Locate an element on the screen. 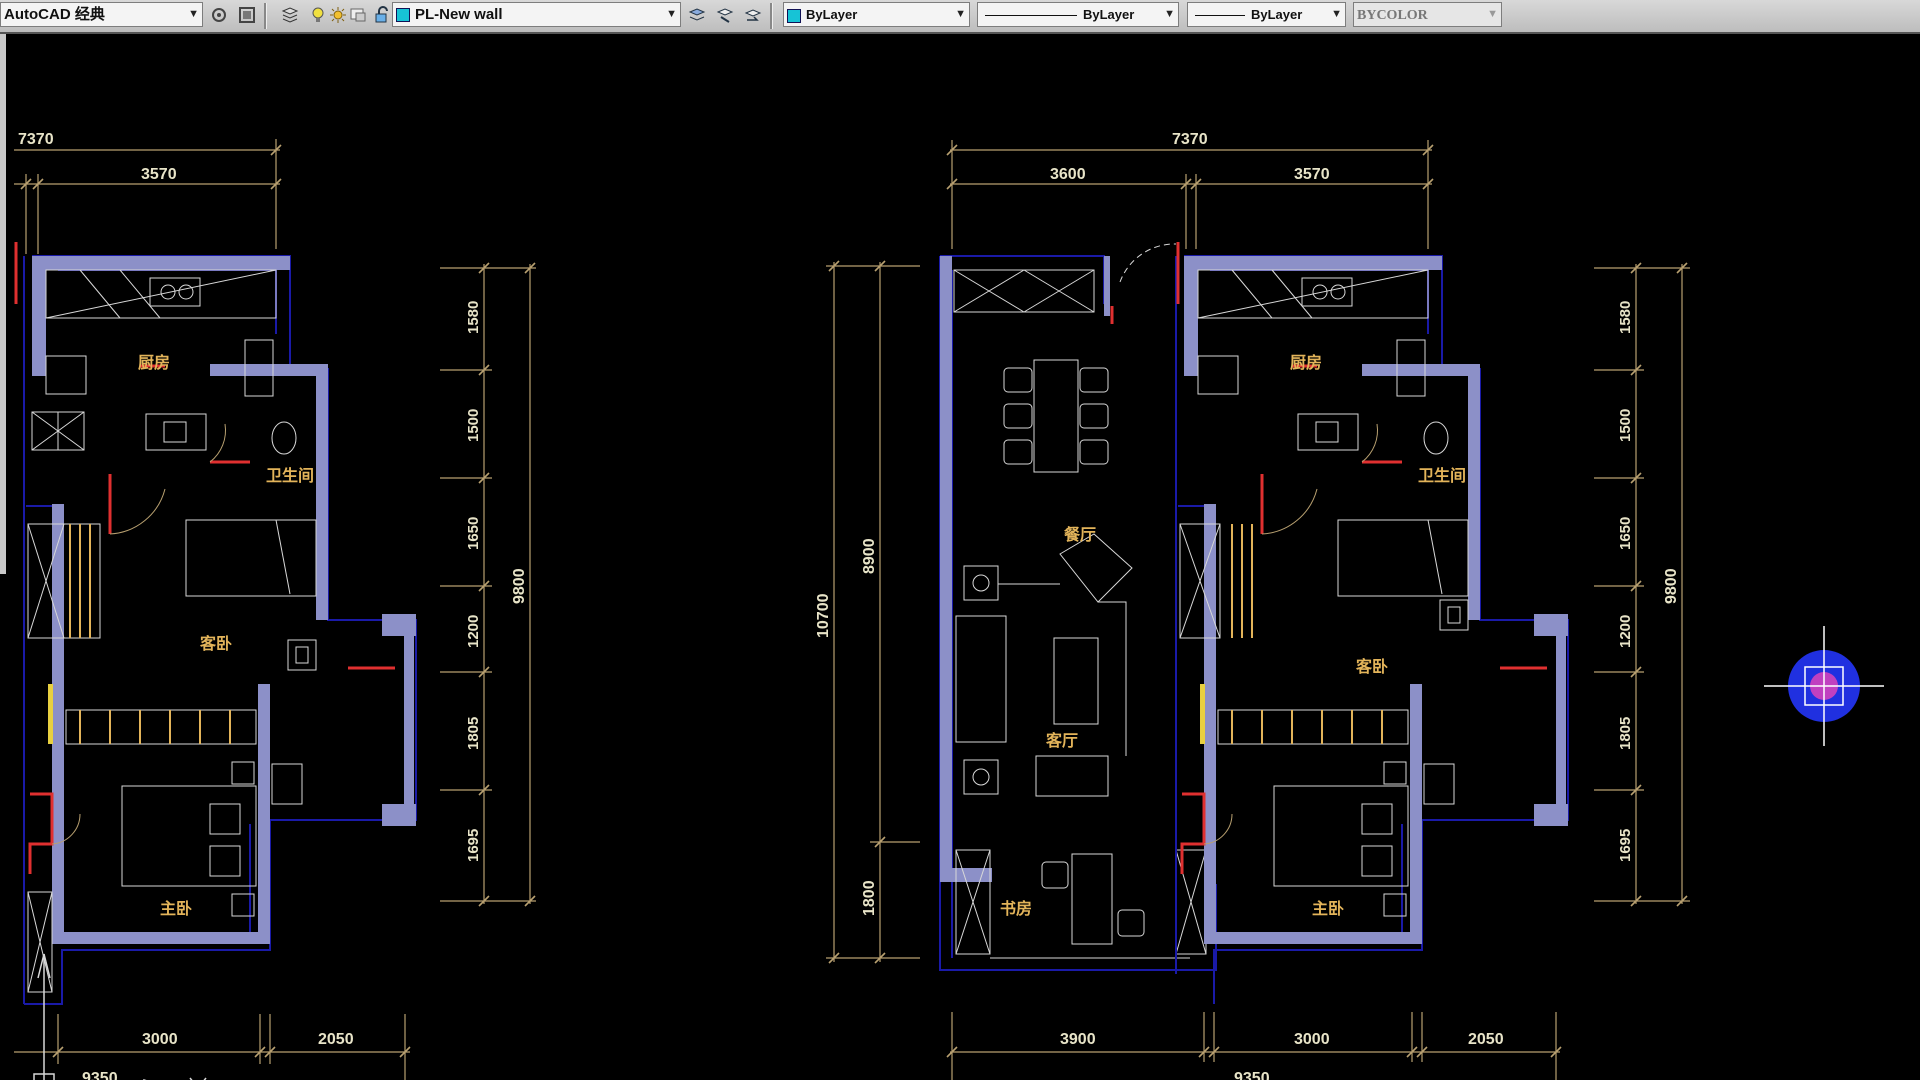 The width and height of the screenshot is (1920, 1080). room-master-right: 主卧 is located at coordinates (1328, 908).